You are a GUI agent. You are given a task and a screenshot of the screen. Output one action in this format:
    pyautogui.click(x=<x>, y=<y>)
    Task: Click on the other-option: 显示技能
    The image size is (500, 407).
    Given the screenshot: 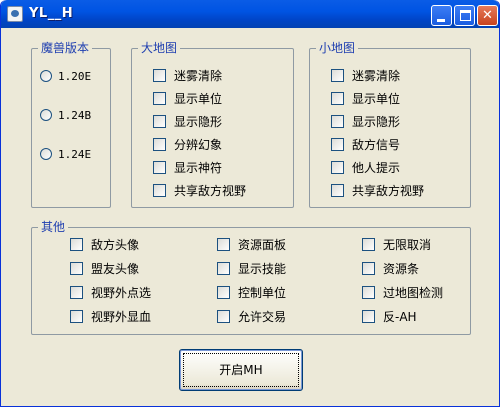 What is the action you would take?
    pyautogui.click(x=251, y=269)
    